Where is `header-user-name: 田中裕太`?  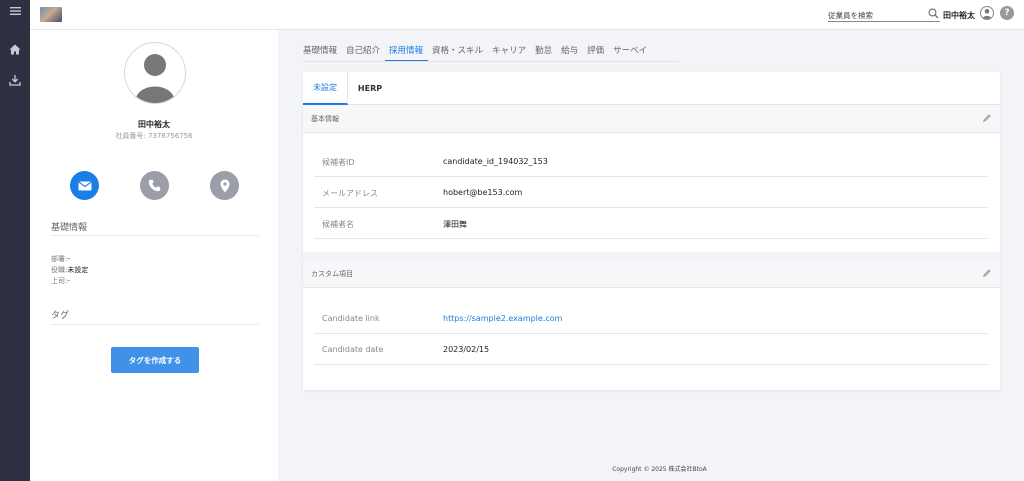
header-user-name: 田中裕太 is located at coordinates (959, 15).